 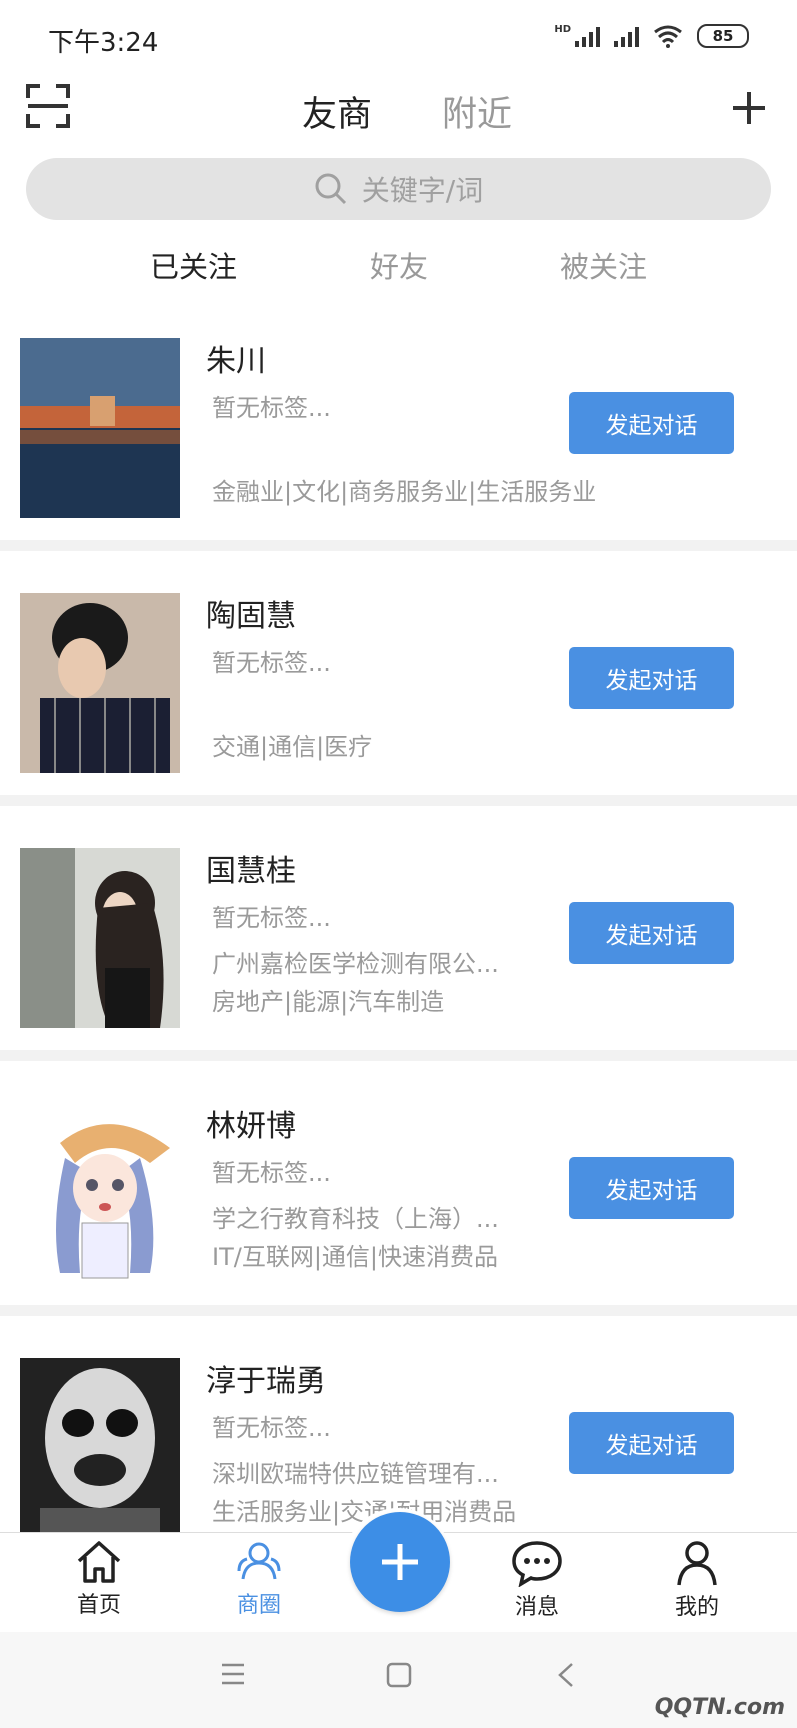 What do you see at coordinates (98, 1605) in the screenshot?
I see `nav-home-label: 首页` at bounding box center [98, 1605].